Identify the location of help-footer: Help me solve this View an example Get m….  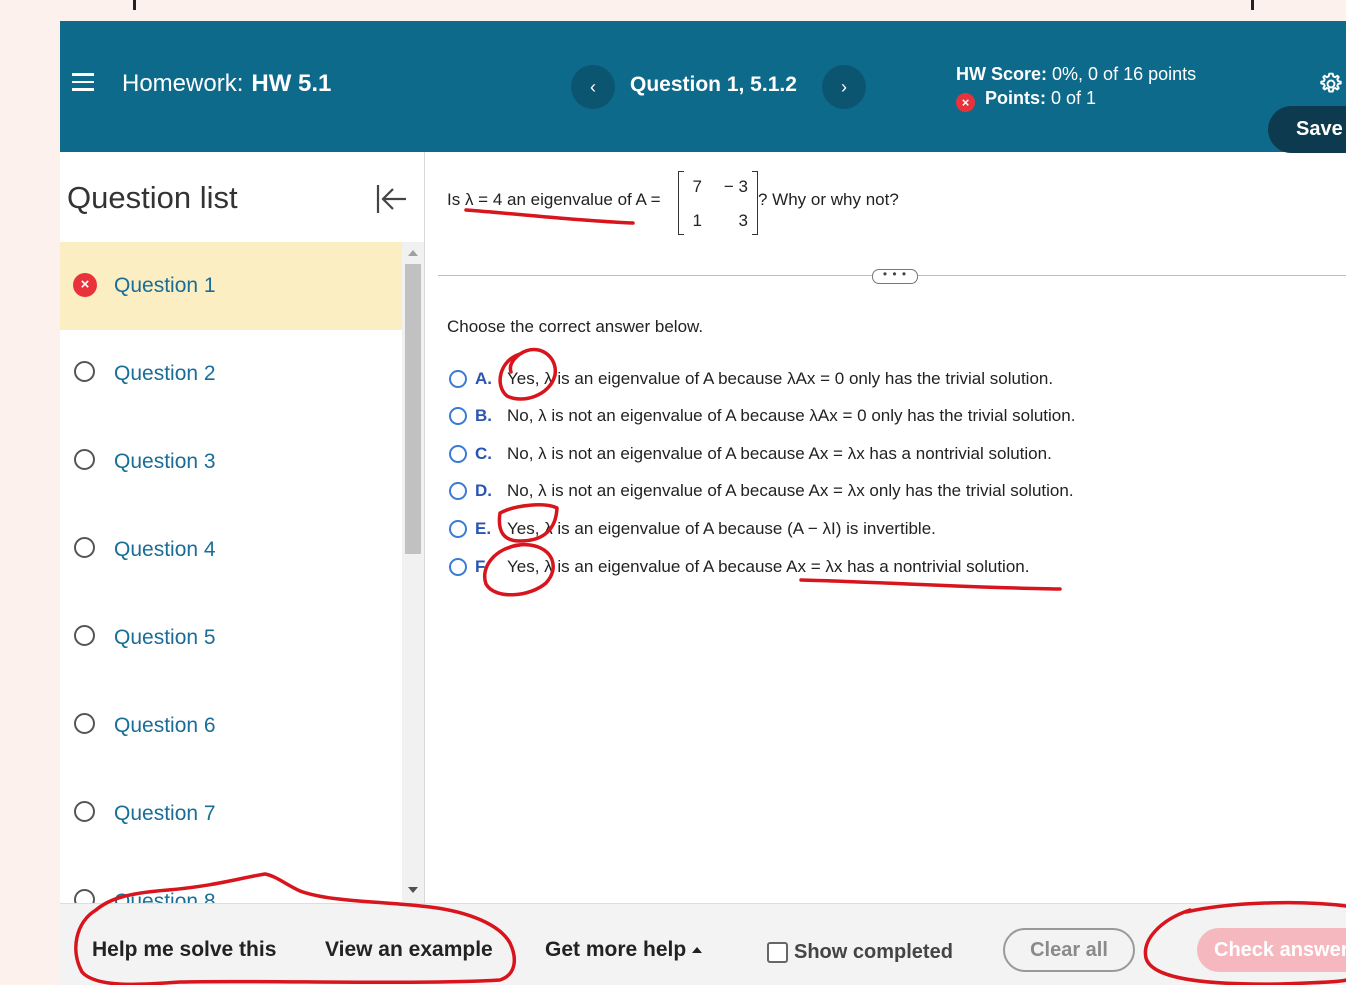
(703, 944).